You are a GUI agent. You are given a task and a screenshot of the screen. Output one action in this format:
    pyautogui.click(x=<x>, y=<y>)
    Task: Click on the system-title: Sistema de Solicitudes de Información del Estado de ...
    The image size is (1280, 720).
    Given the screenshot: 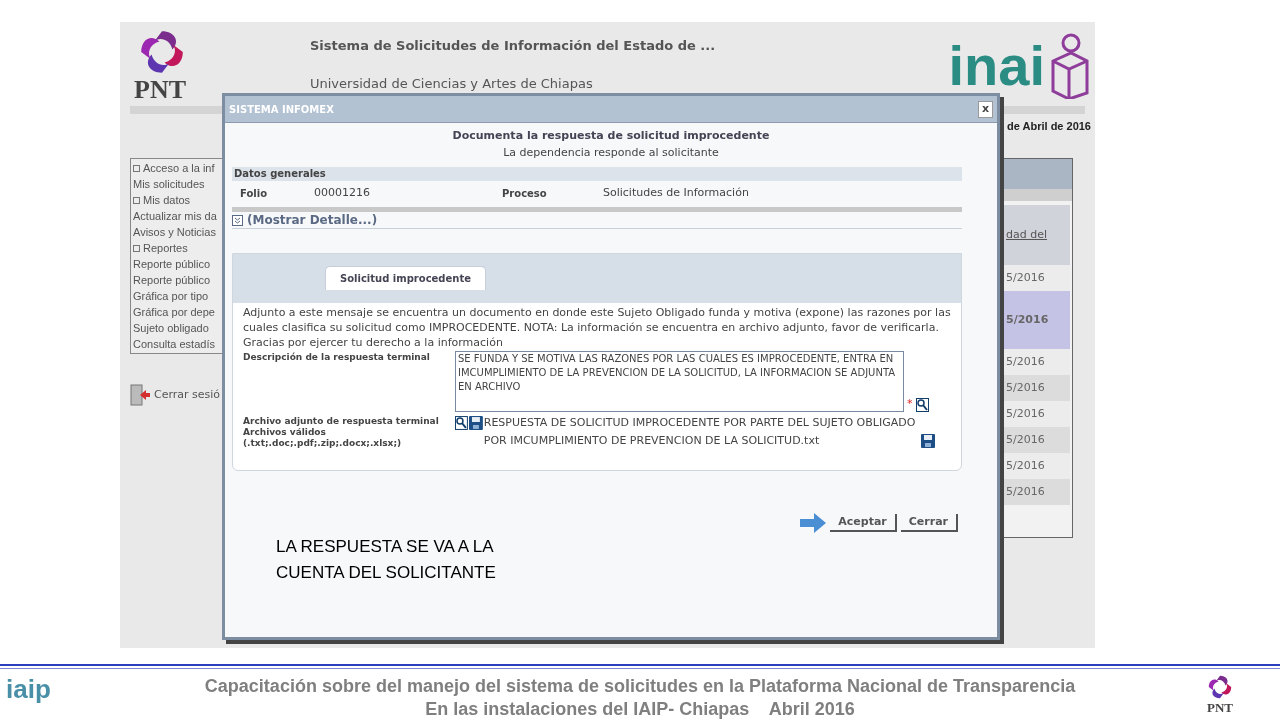 What is the action you would take?
    pyautogui.click(x=513, y=46)
    